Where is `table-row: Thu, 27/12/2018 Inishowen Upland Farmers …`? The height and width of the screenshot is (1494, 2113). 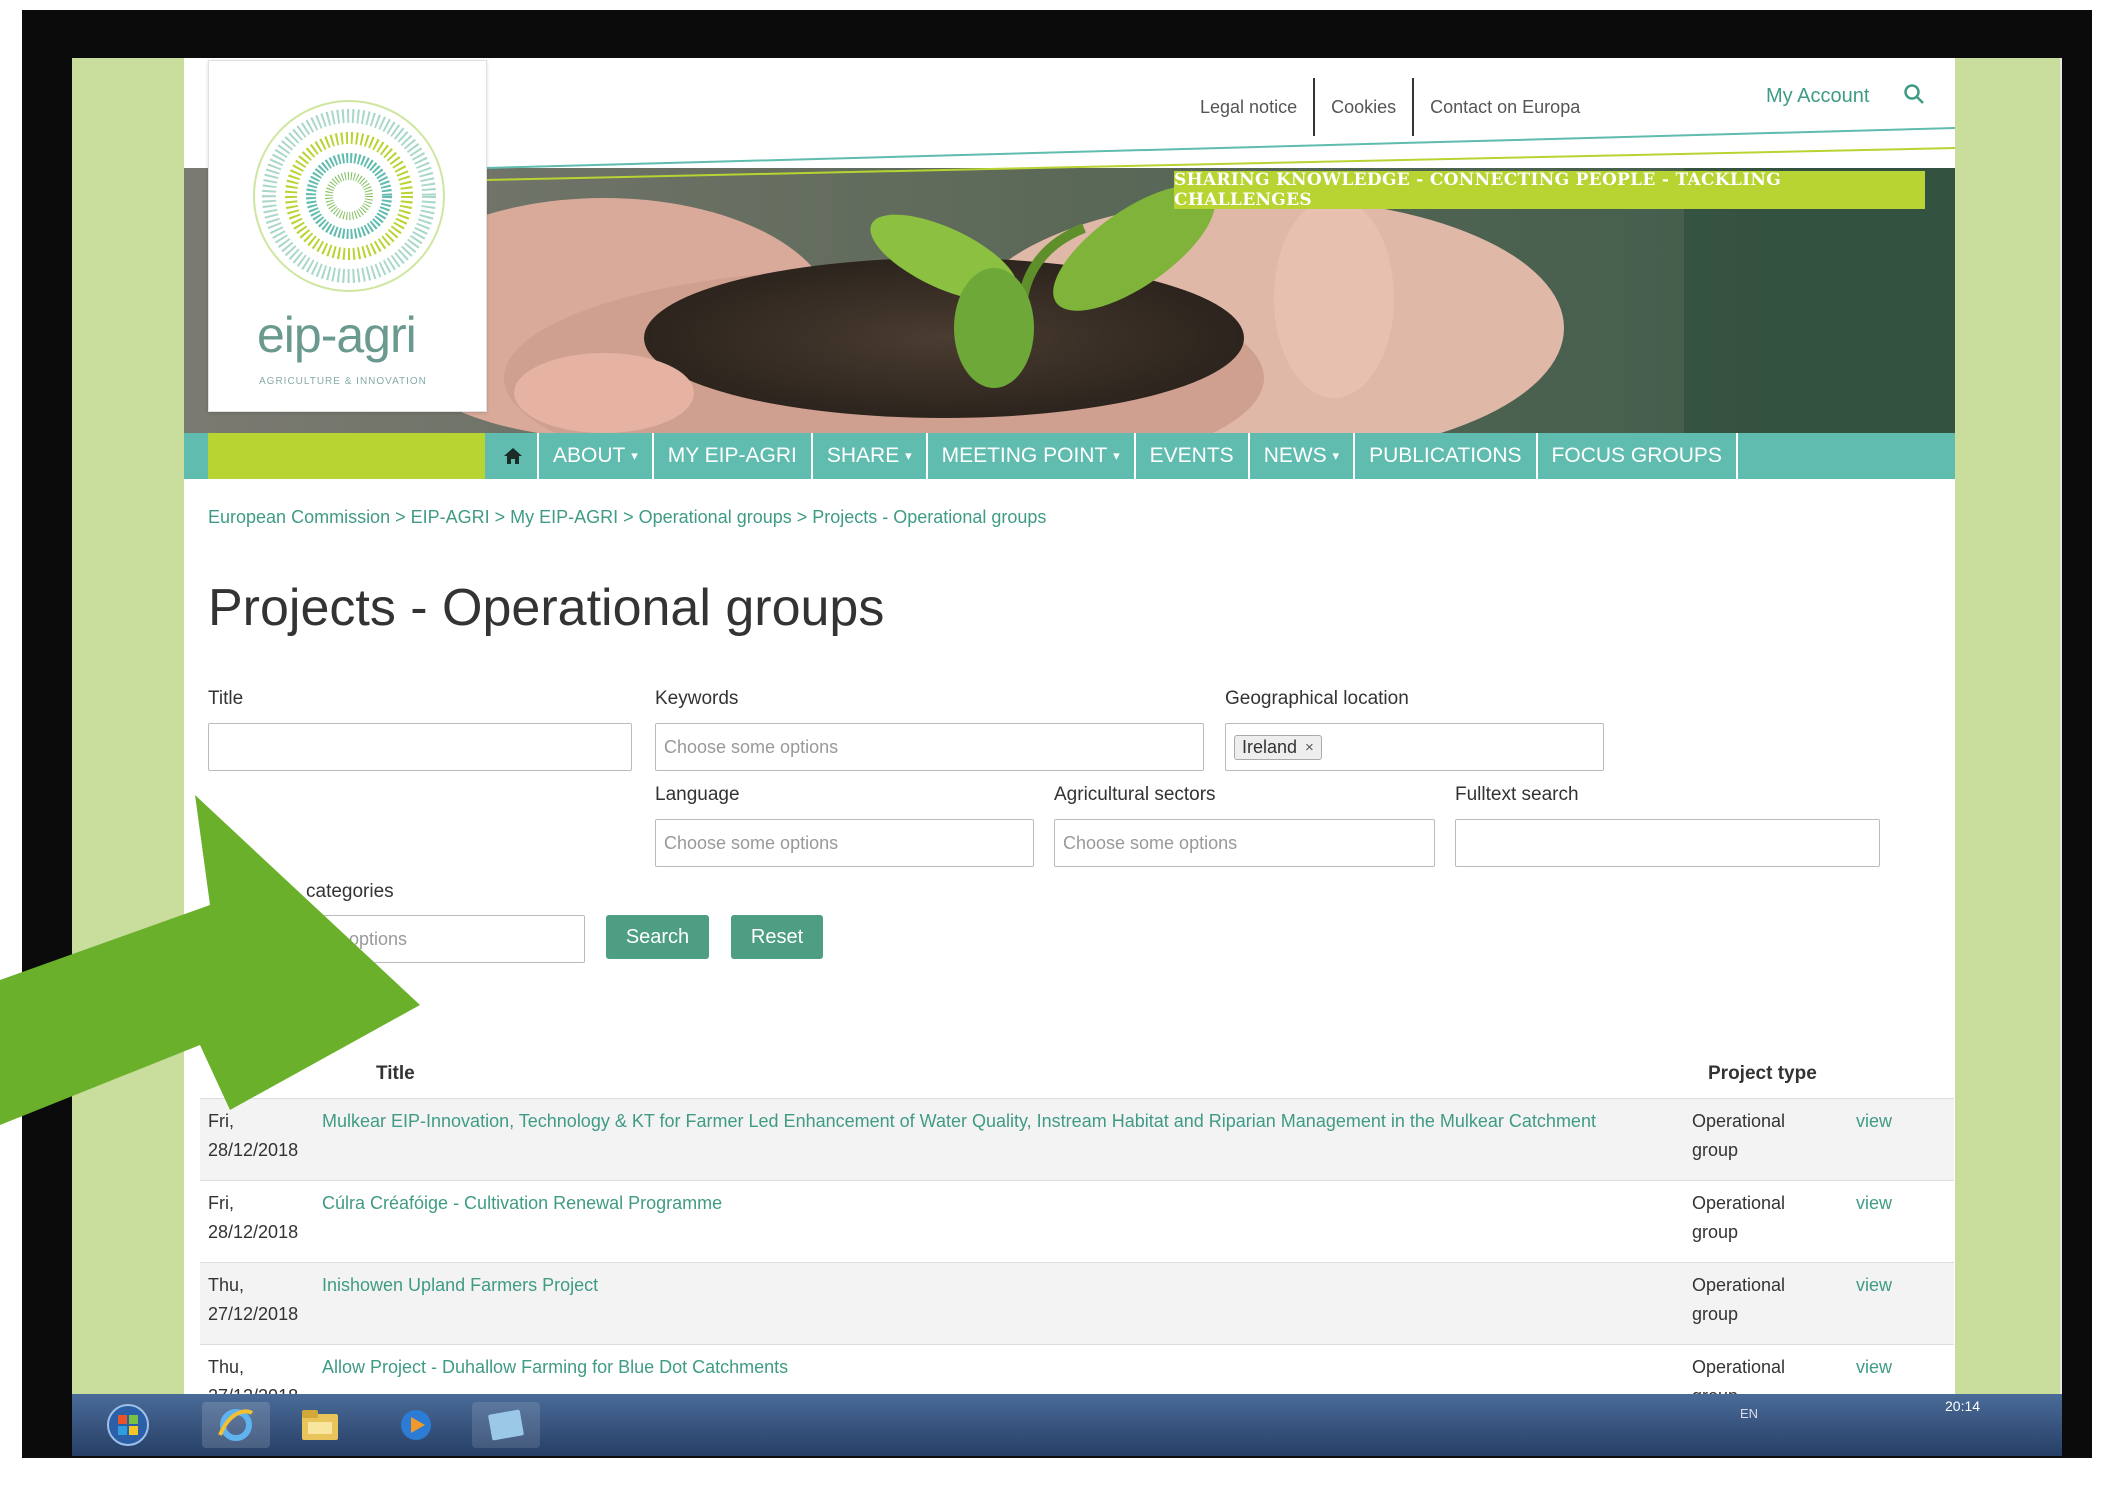
table-row: Thu, 27/12/2018 Inishowen Upland Farmers … is located at coordinates (1077, 1303).